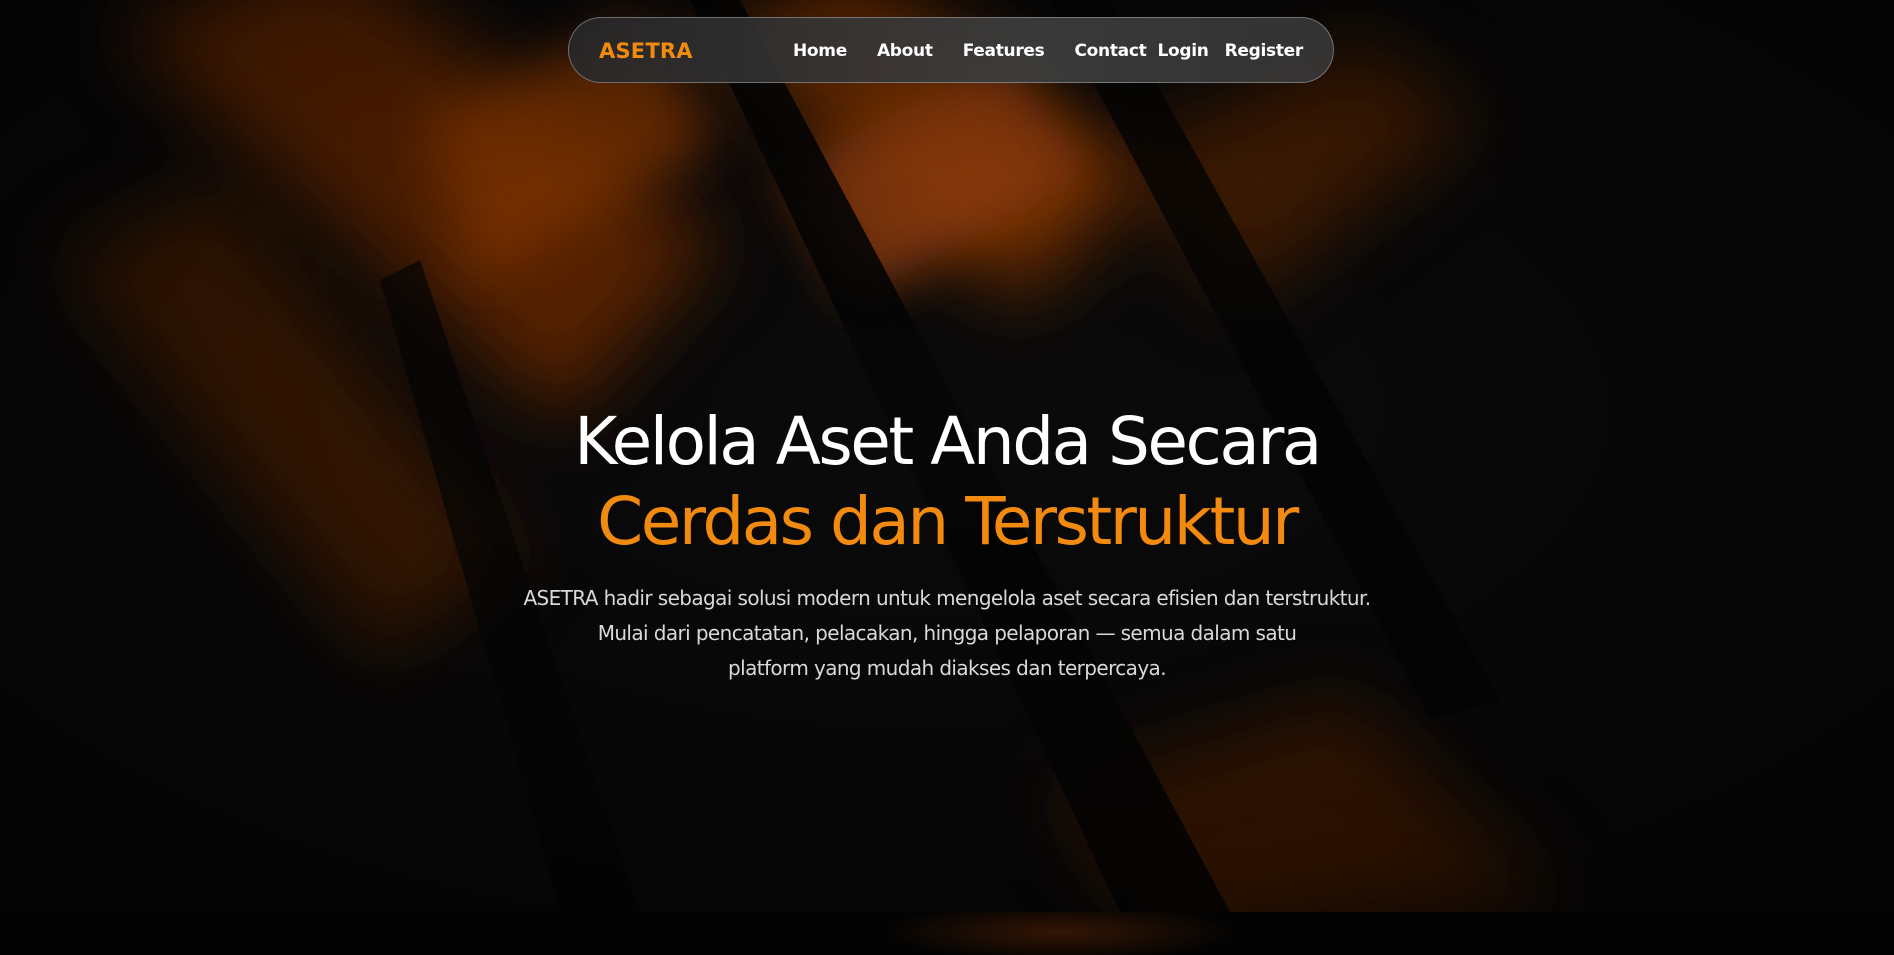 Image resolution: width=1894 pixels, height=955 pixels. What do you see at coordinates (1110, 51) in the screenshot?
I see `nav-link-contact: Contact` at bounding box center [1110, 51].